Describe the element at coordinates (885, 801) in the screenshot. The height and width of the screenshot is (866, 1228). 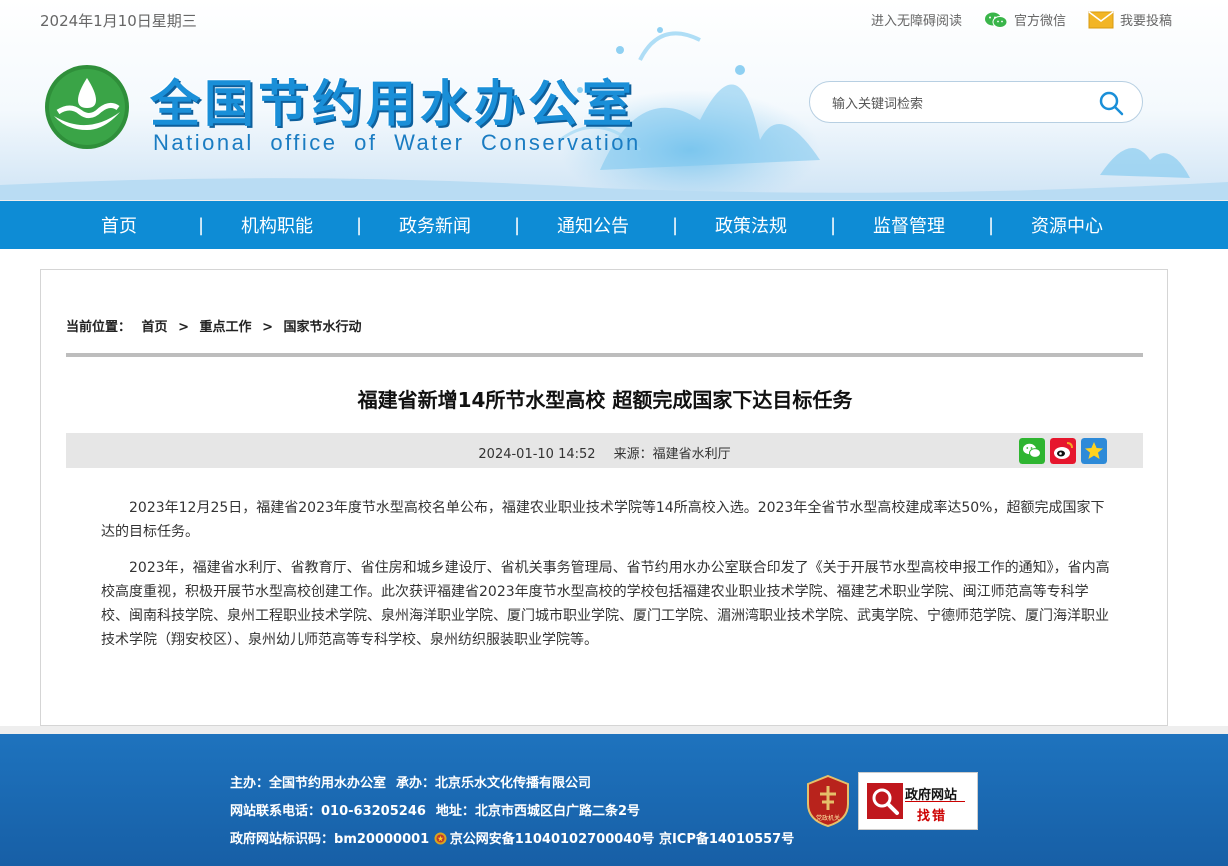
I see `magnifier-icon` at that location.